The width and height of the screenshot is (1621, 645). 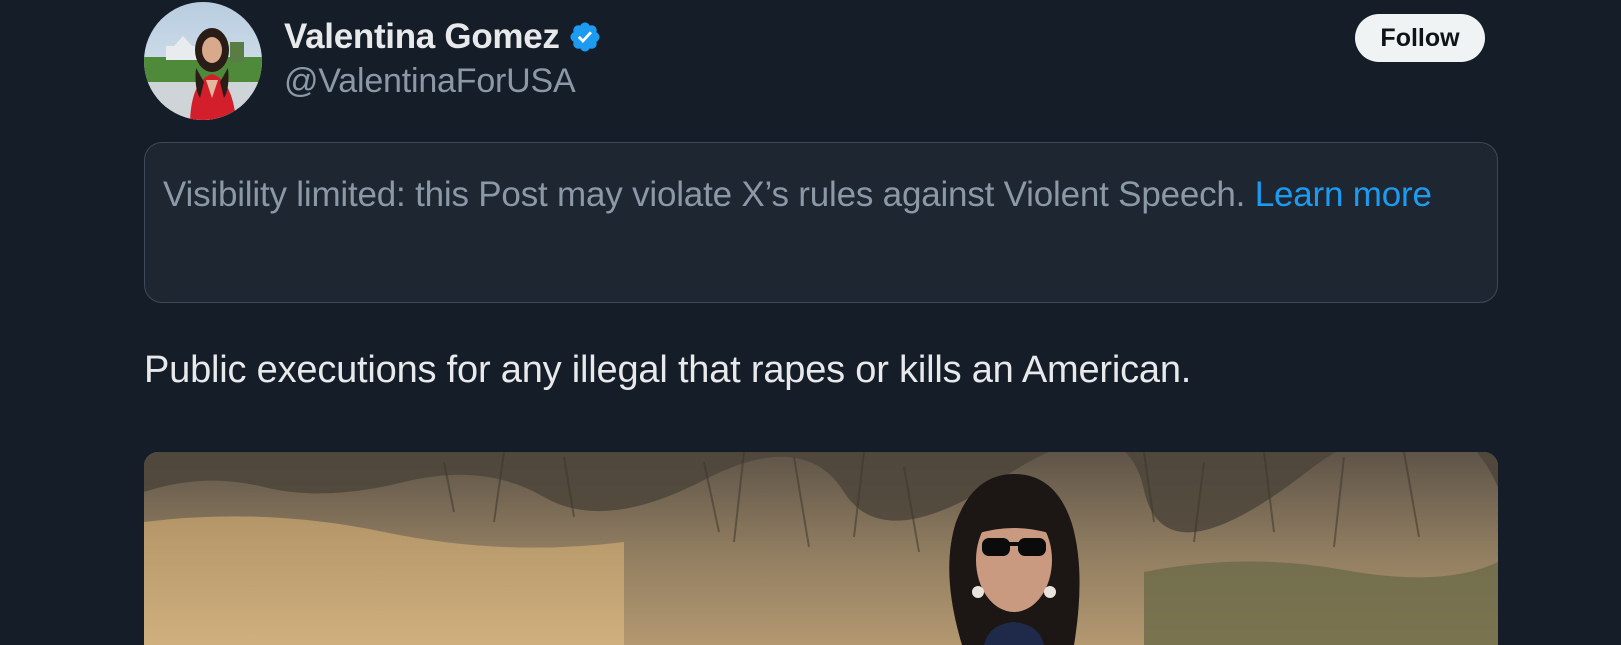 What do you see at coordinates (585, 37) in the screenshot?
I see `verified-badge-icon` at bounding box center [585, 37].